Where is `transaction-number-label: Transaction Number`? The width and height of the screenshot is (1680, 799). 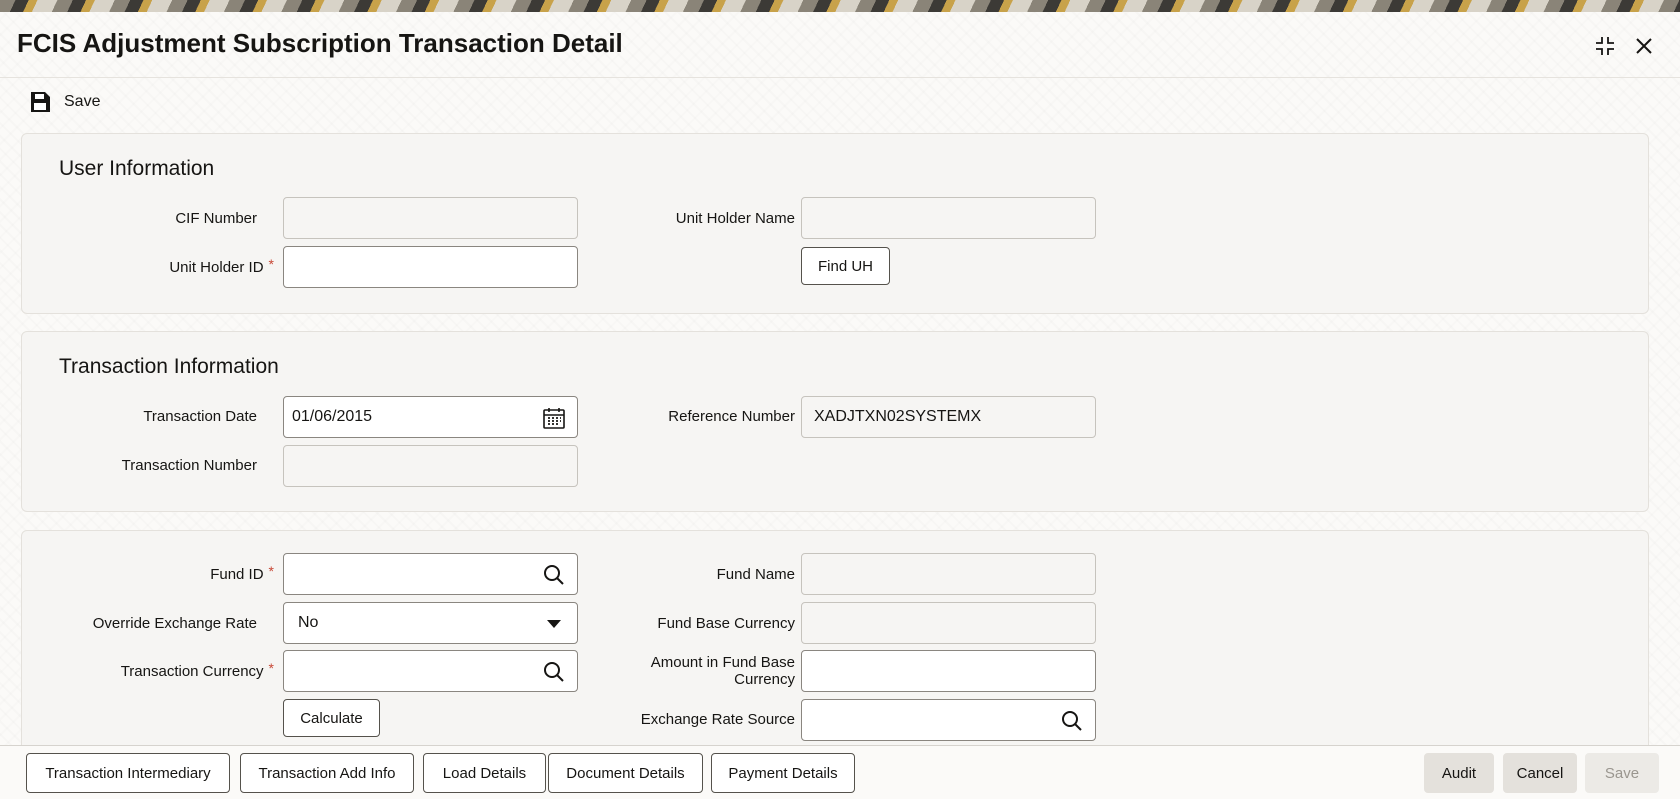
transaction-number-label: Transaction Number is located at coordinates (189, 465).